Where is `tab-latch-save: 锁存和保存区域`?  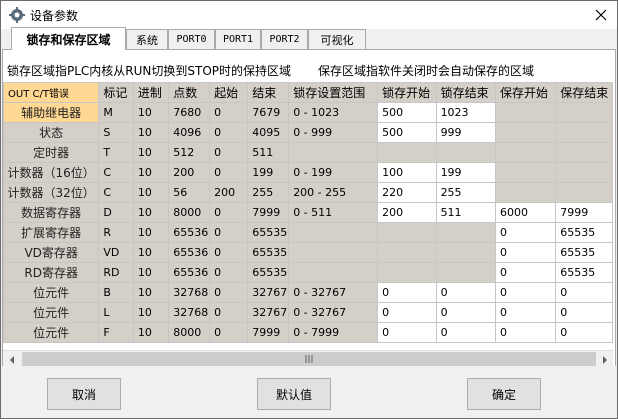
tab-latch-save: 锁存和保存区域 is located at coordinates (68, 38).